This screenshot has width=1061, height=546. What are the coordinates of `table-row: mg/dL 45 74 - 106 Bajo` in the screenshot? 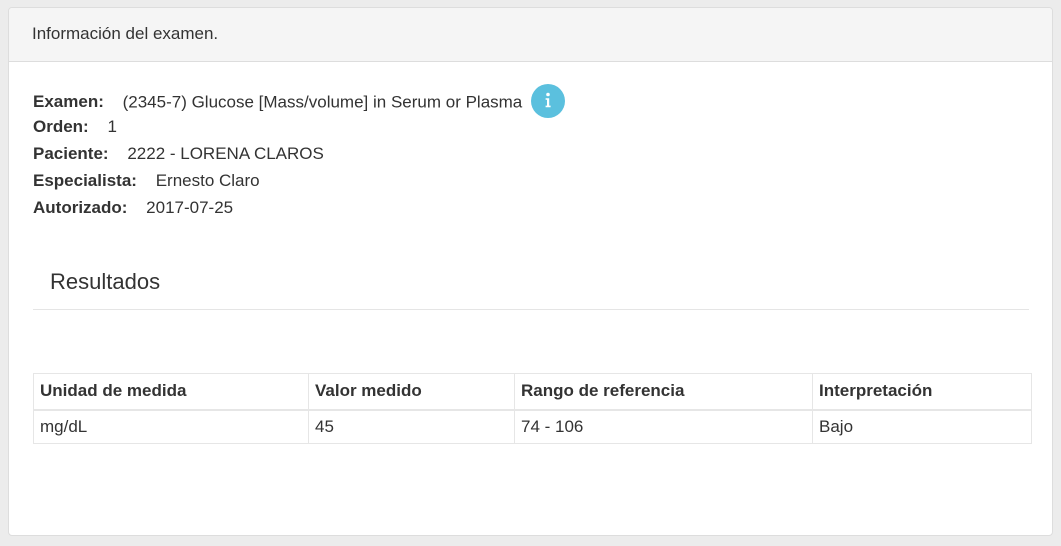 It's located at (532, 426).